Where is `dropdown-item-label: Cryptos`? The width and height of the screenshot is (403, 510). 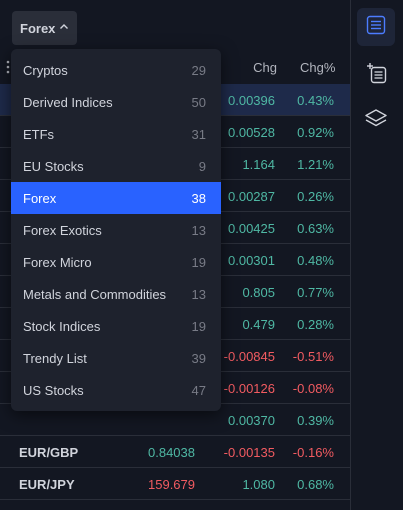 dropdown-item-label: Cryptos is located at coordinates (45, 70).